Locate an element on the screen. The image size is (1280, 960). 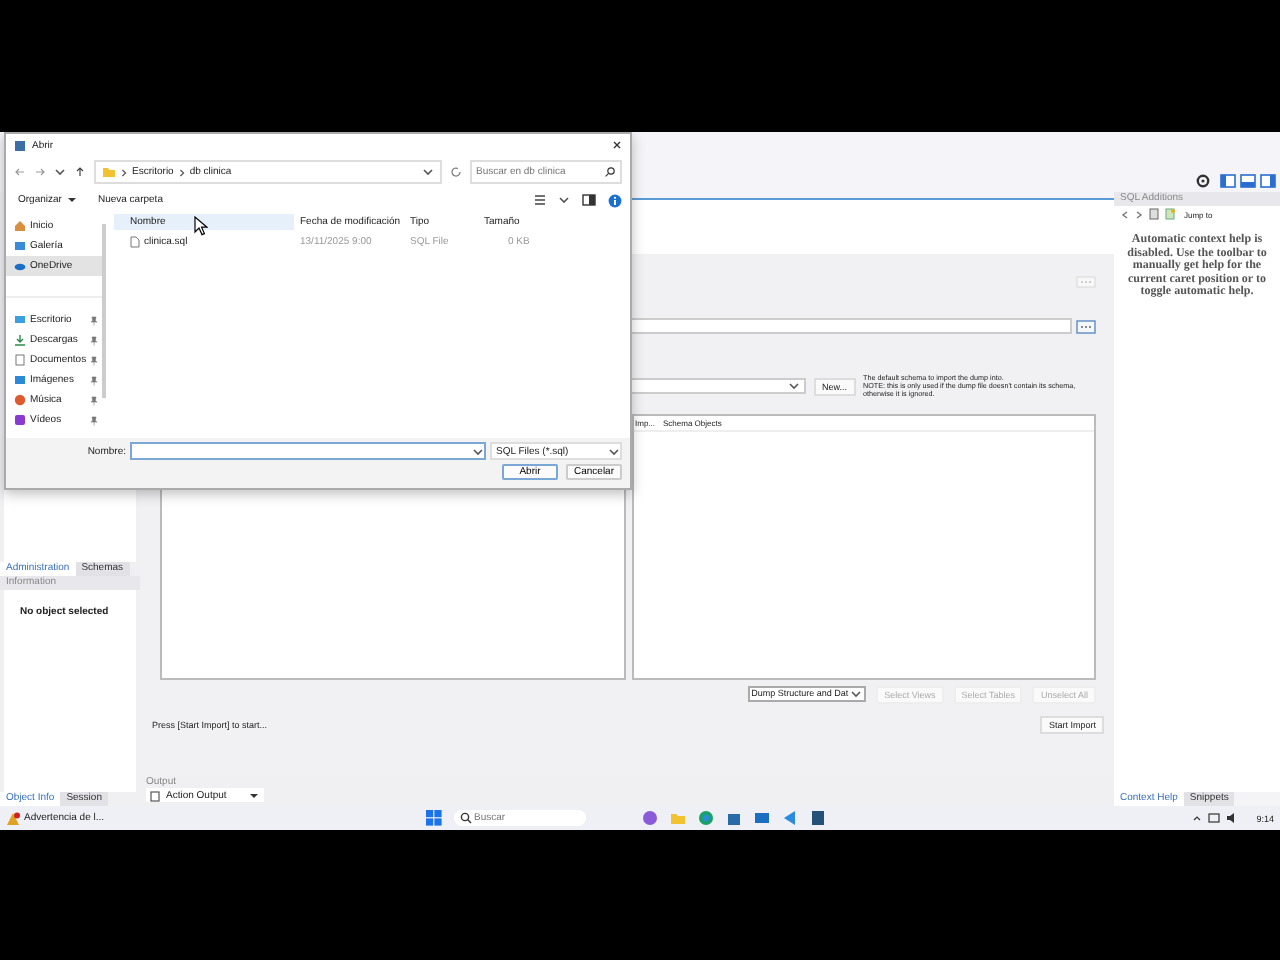
warning-app-icon is located at coordinates (13, 818).